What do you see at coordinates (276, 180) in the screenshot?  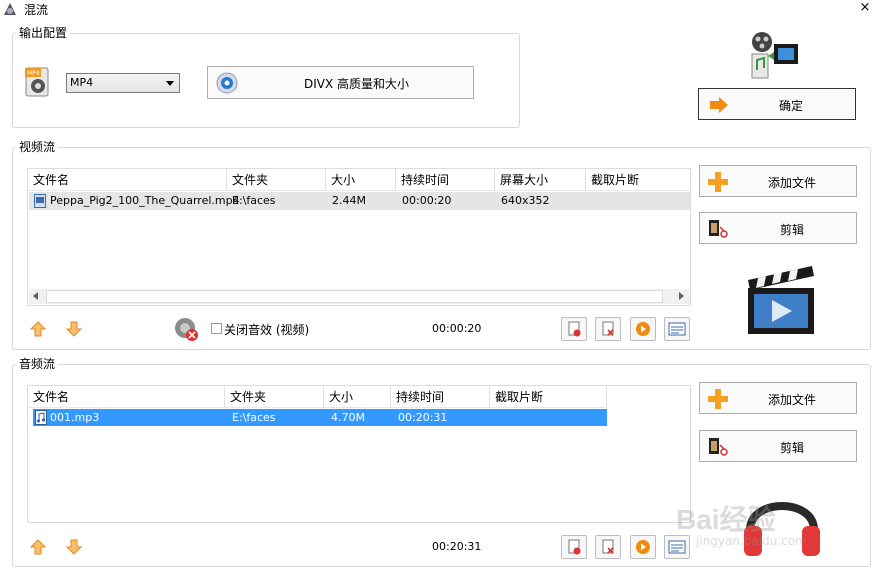 I see `video-col-folder: 文件夹` at bounding box center [276, 180].